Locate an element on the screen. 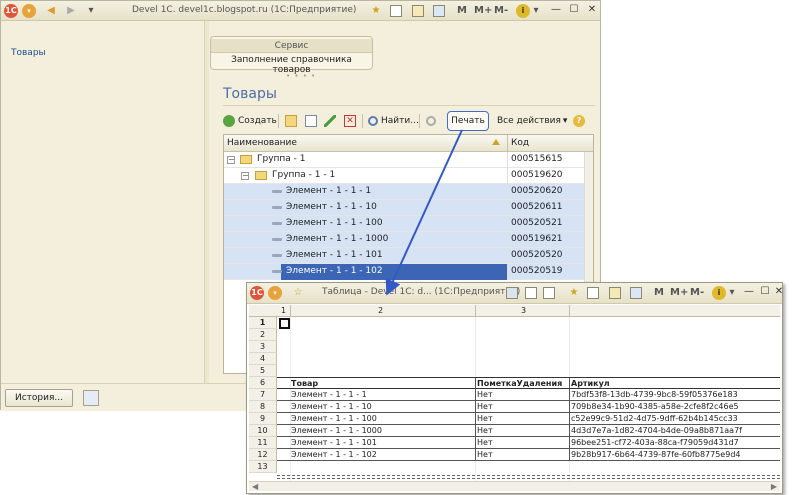  table-row: − Группа - 1 - 1 000519620 is located at coordinates (404, 176).